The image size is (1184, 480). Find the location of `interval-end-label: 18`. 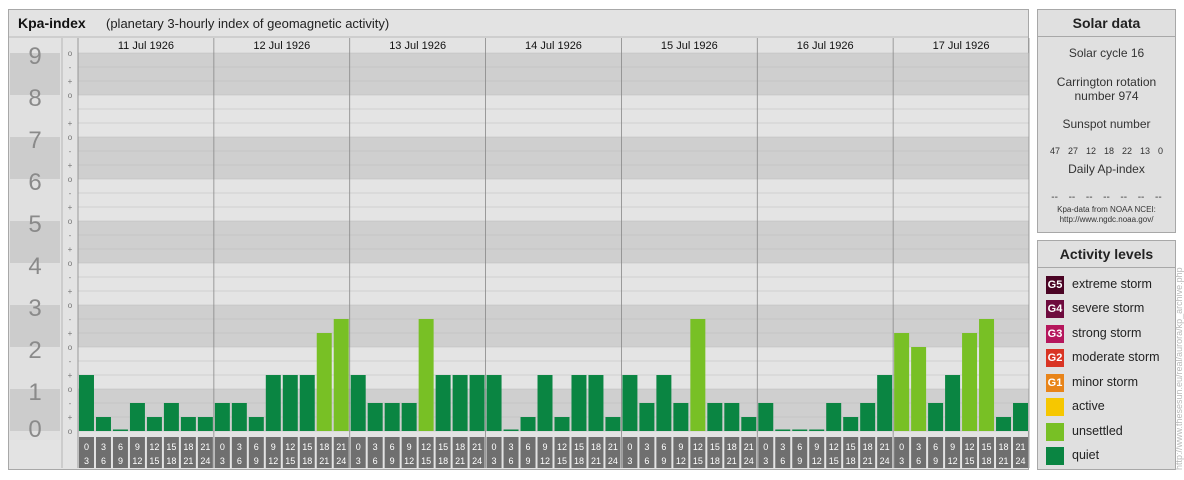

interval-end-label: 18 is located at coordinates (987, 461).